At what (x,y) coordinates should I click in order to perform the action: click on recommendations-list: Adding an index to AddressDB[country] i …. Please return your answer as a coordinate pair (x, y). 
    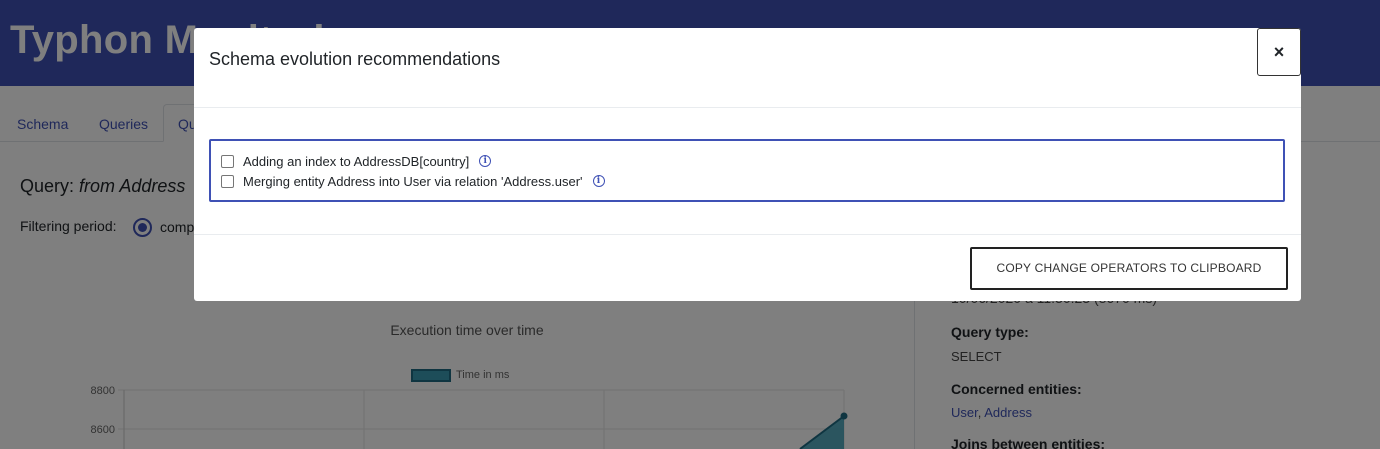
    Looking at the image, I should click on (747, 170).